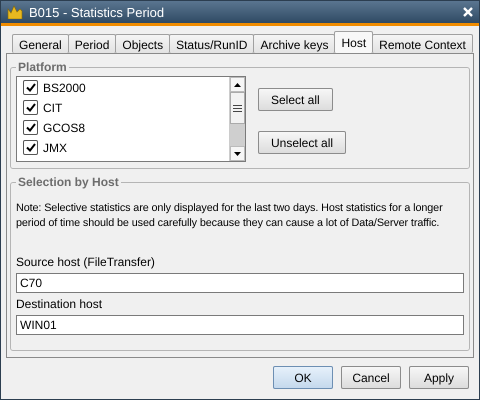 The image size is (480, 400). I want to click on select-button: Unselect all, so click(302, 142).